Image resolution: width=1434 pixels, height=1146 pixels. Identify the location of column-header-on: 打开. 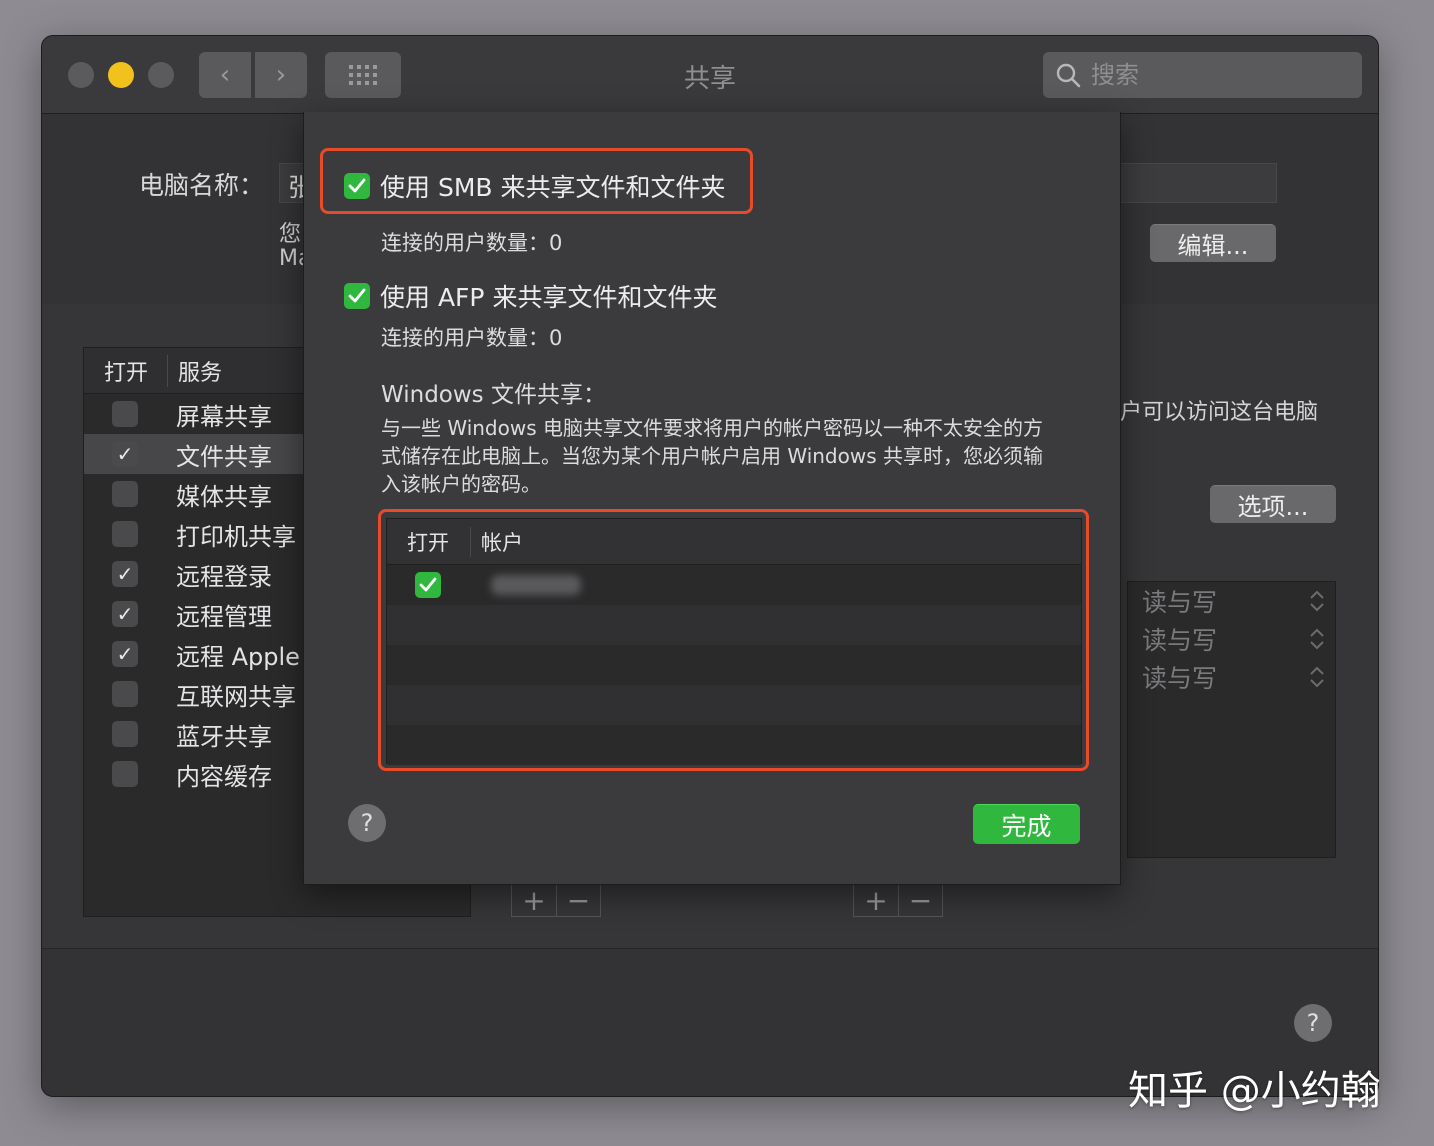
(126, 370).